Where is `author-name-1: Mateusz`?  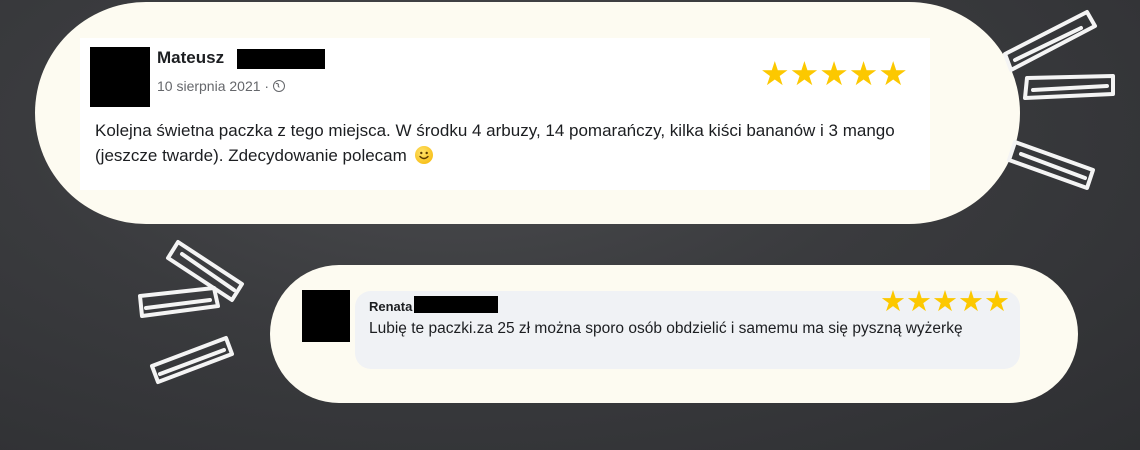 author-name-1: Mateusz is located at coordinates (190, 58).